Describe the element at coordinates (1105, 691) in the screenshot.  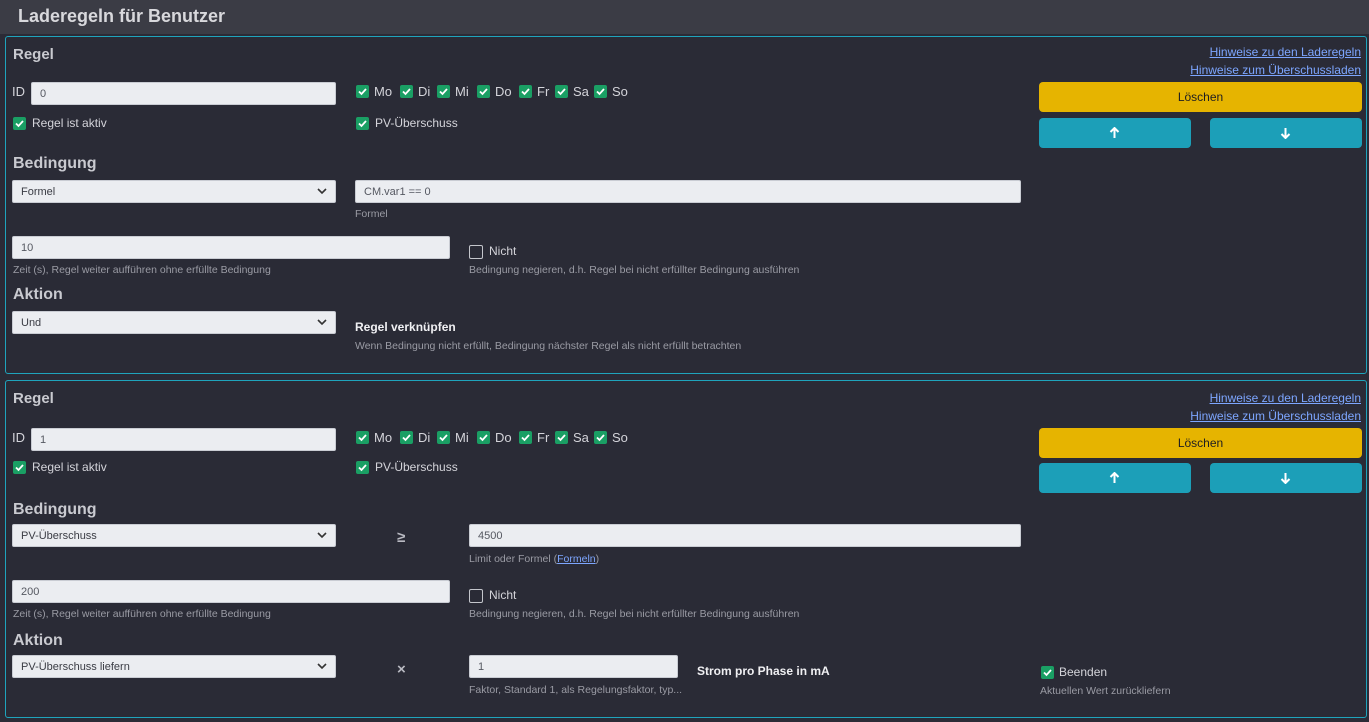
I see `end-caption: Aktuellen Wert zurückliefern` at that location.